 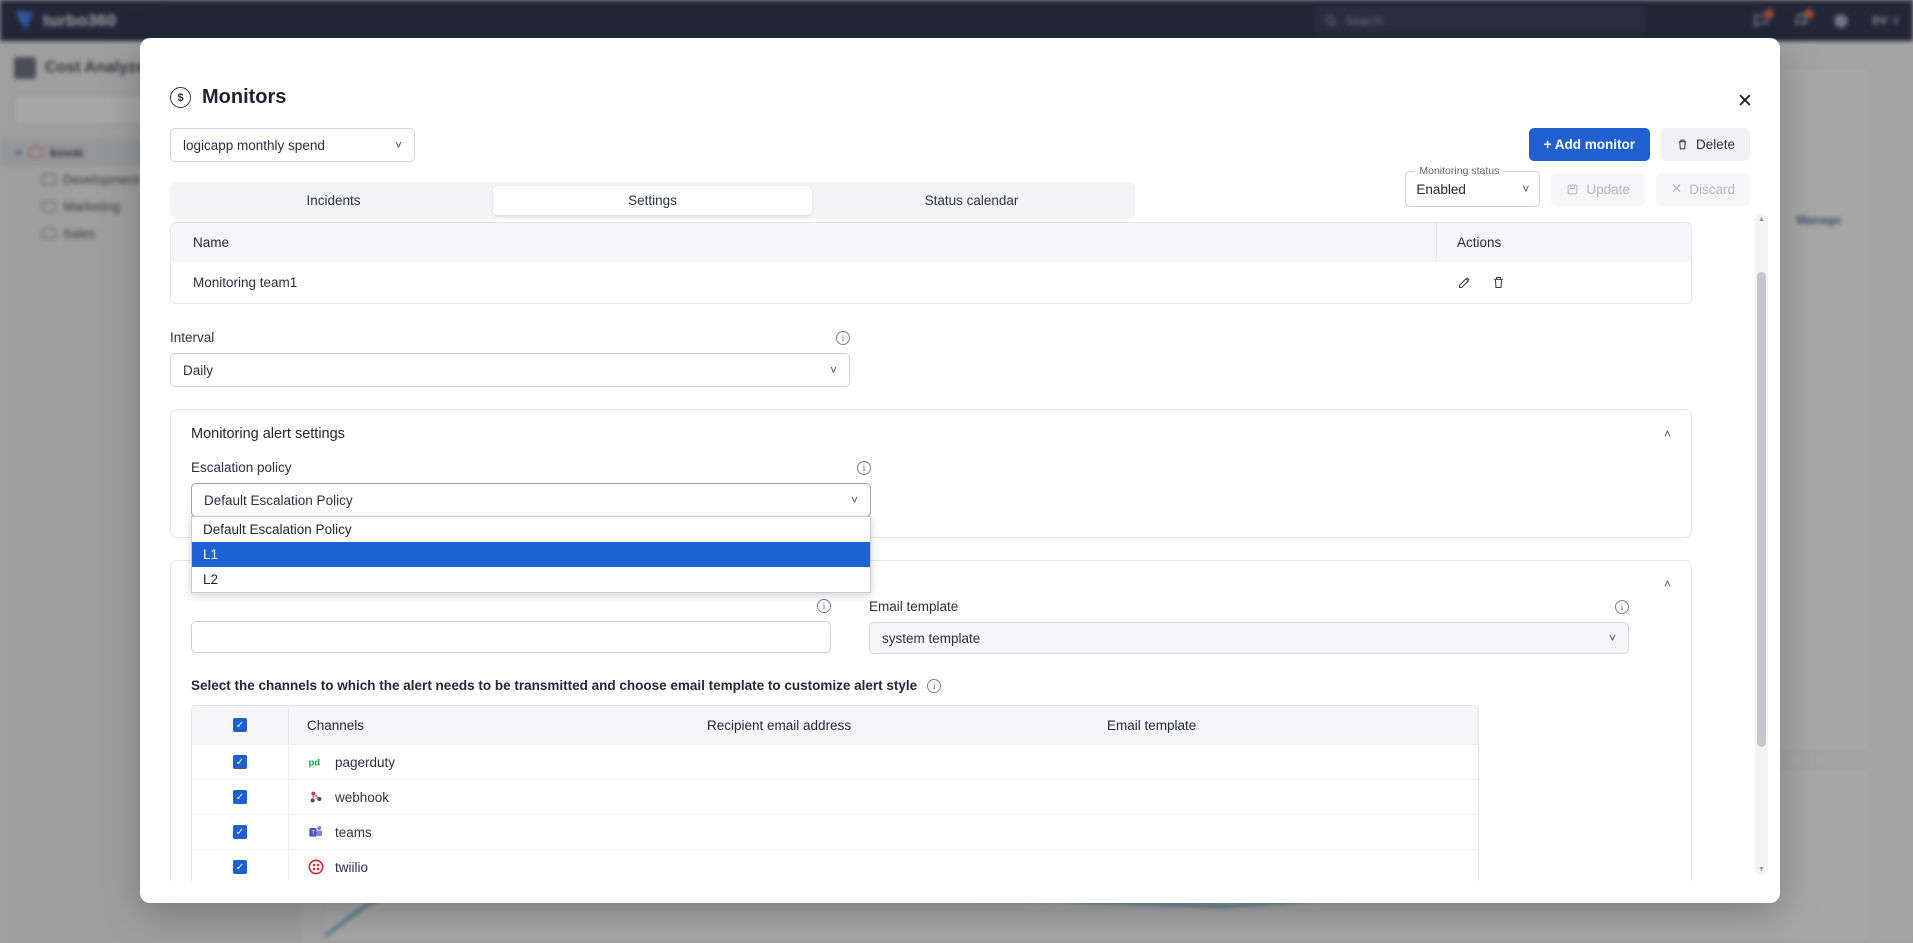 What do you see at coordinates (531, 467) in the screenshot?
I see `escalation-policy-label-row: Escalation policy i` at bounding box center [531, 467].